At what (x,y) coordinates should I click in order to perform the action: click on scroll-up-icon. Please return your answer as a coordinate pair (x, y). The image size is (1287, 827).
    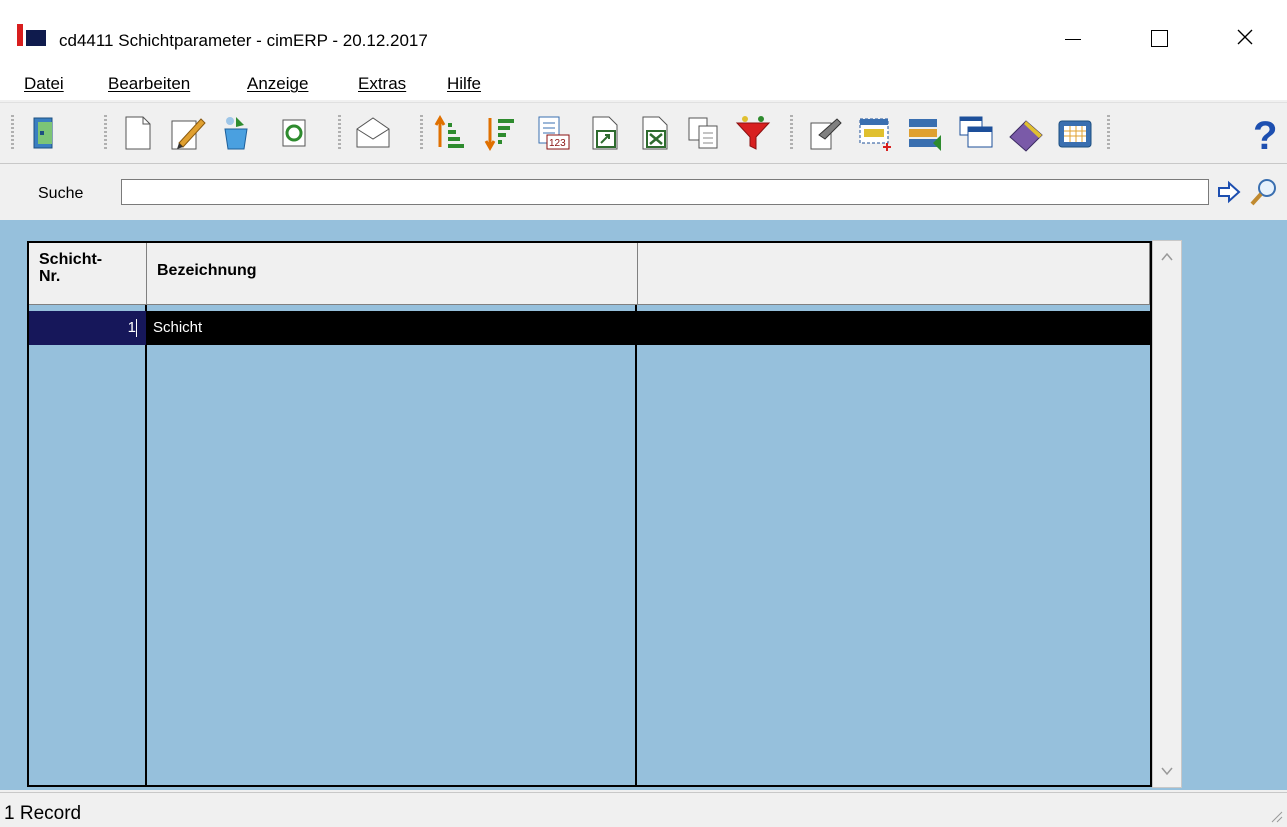
    Looking at the image, I should click on (1167, 257).